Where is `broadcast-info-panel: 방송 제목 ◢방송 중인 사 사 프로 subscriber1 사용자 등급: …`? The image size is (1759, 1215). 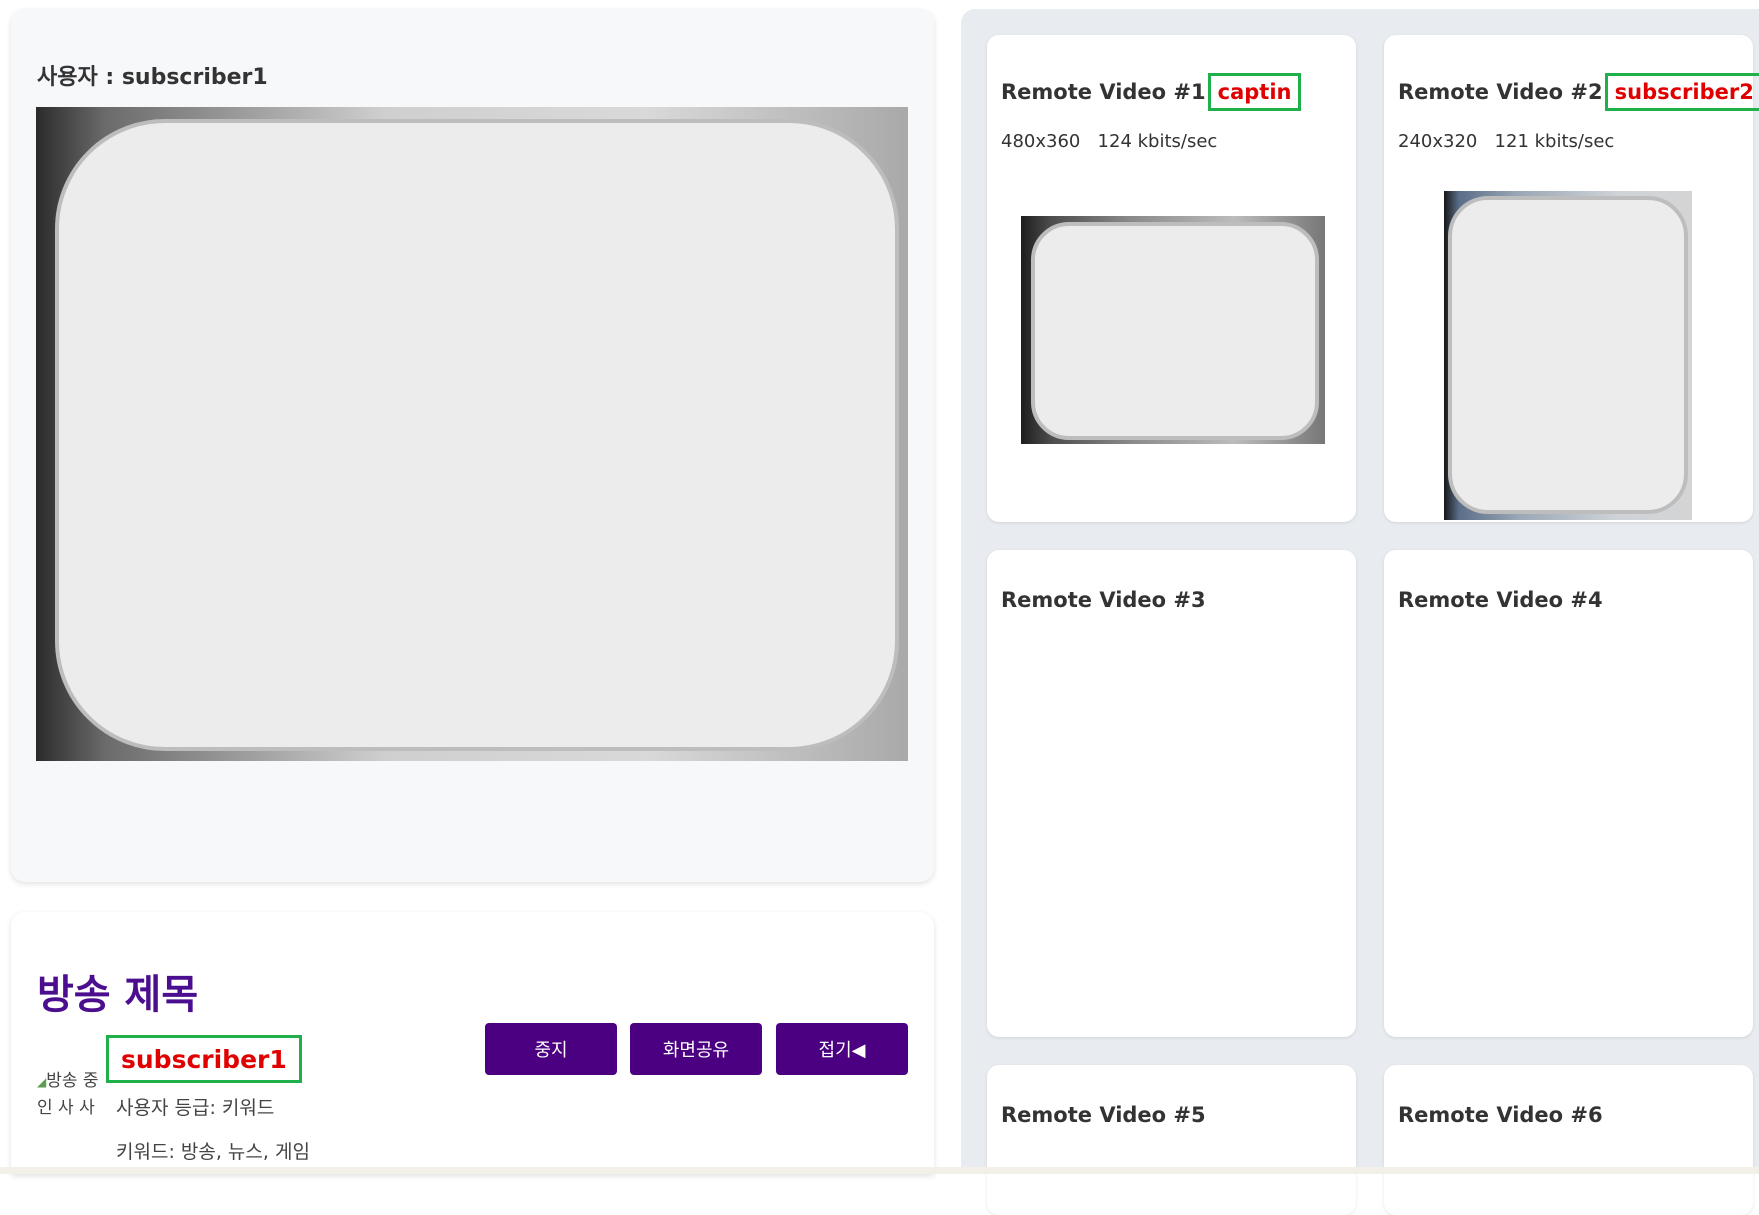
broadcast-info-panel: 방송 제목 ◢방송 중인 사 사 프로 subscriber1 사용자 등급: … is located at coordinates (472, 1043).